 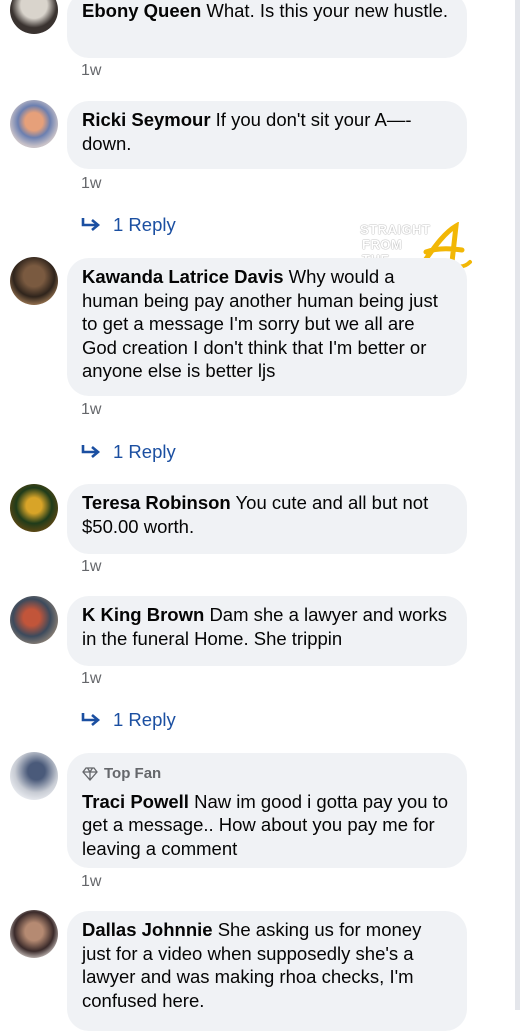 I want to click on comment-author: Traci Powell, so click(x=135, y=801).